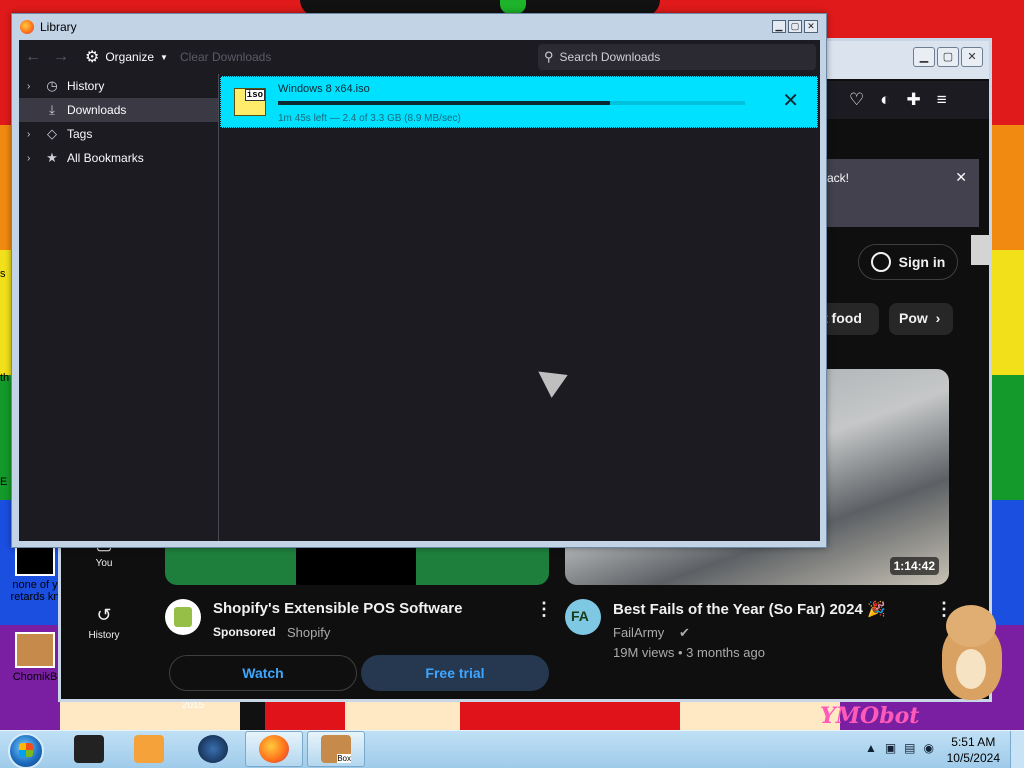 The height and width of the screenshot is (768, 1024). Describe the element at coordinates (880, 262) in the screenshot. I see `account-icon` at that location.